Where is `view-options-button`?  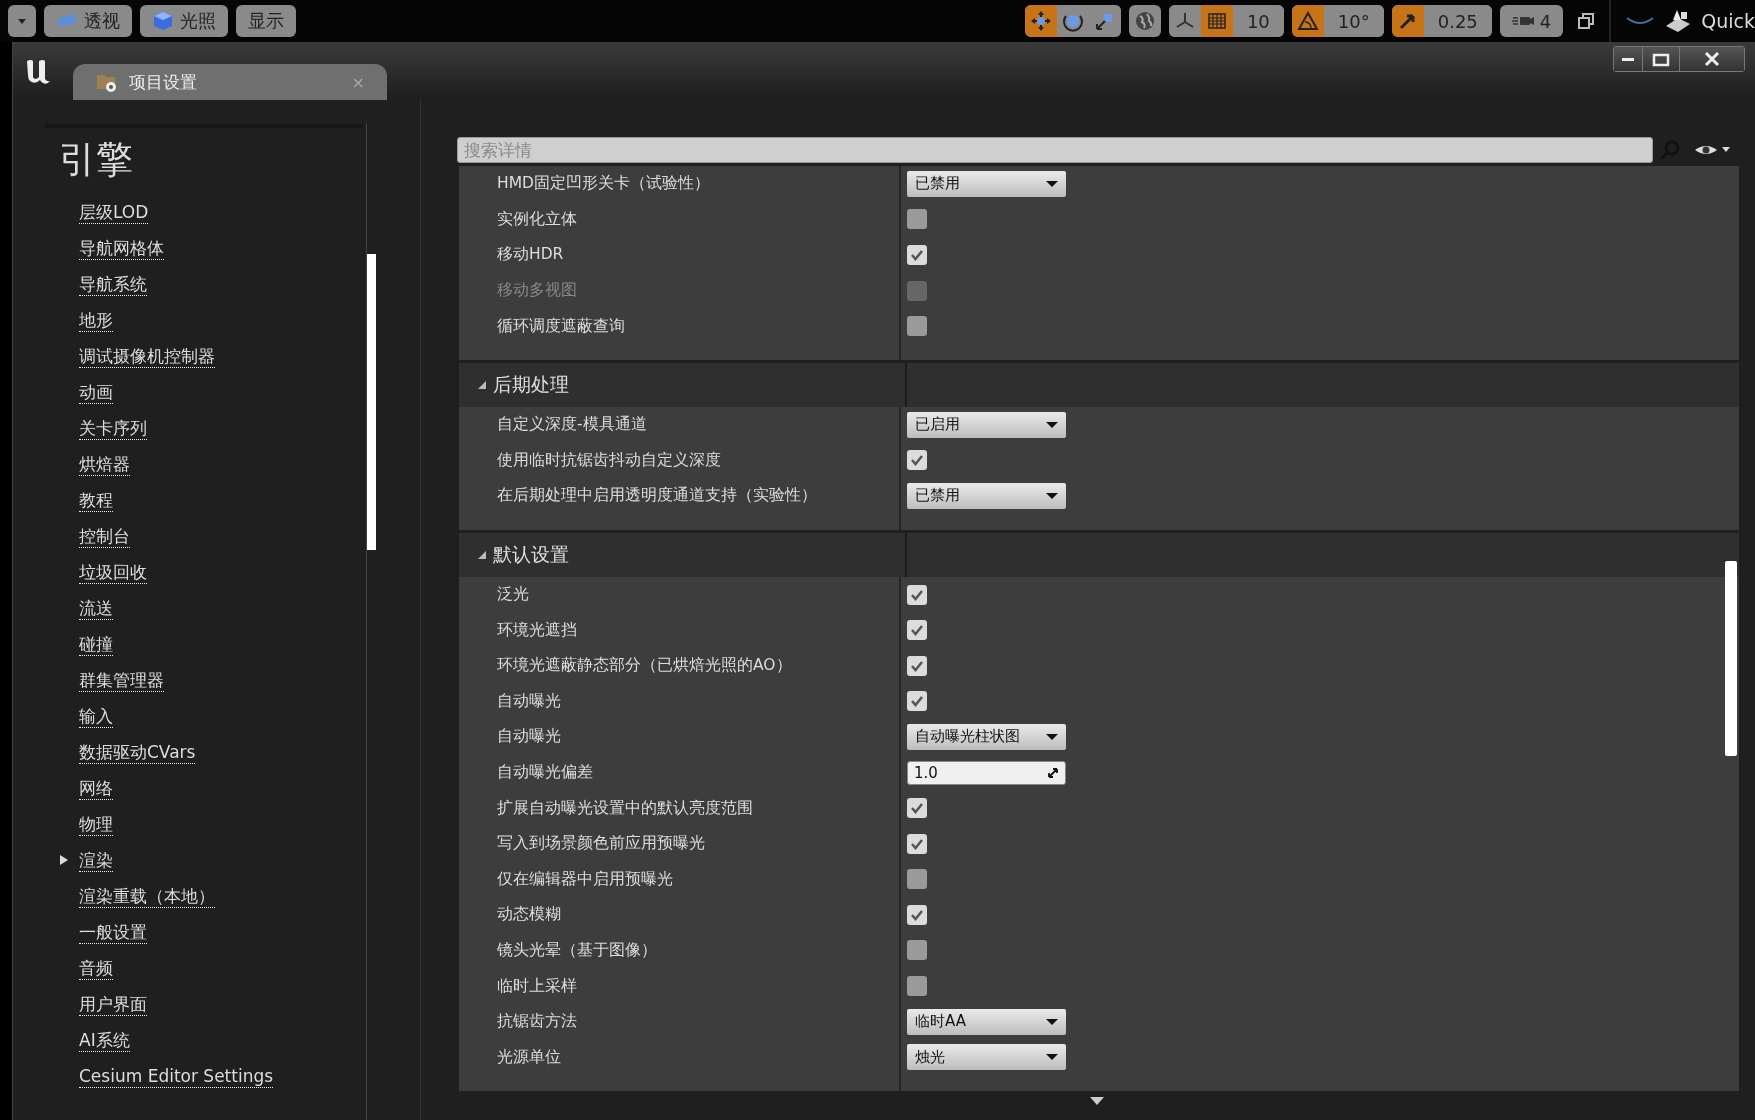 view-options-button is located at coordinates (22, 21).